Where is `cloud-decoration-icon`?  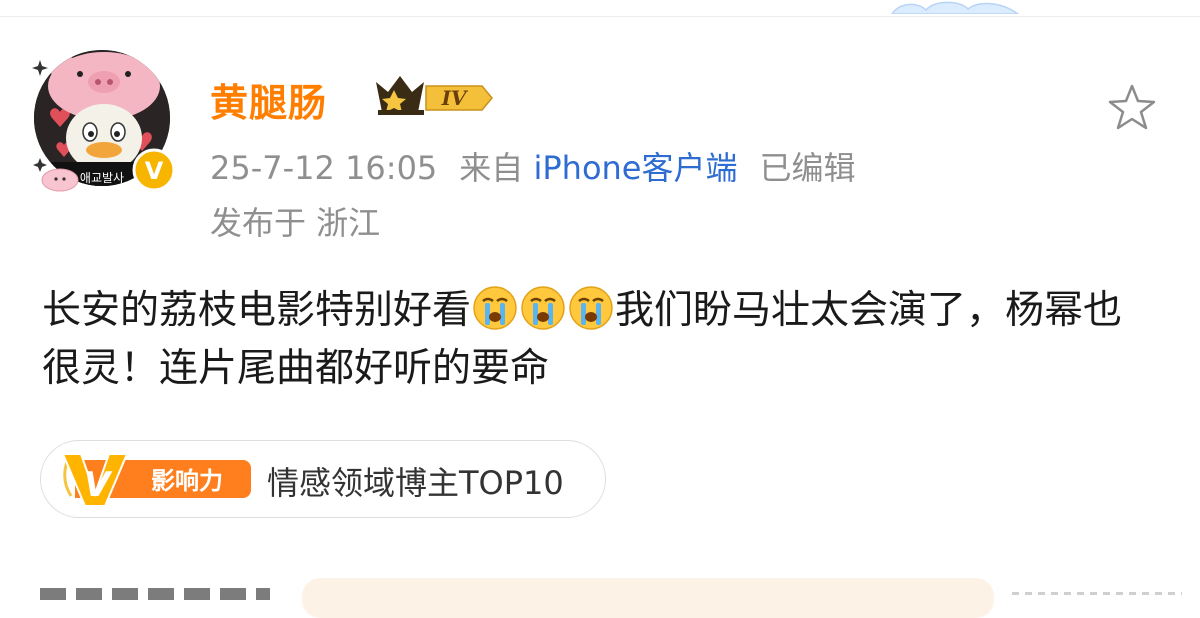 cloud-decoration-icon is located at coordinates (955, 7).